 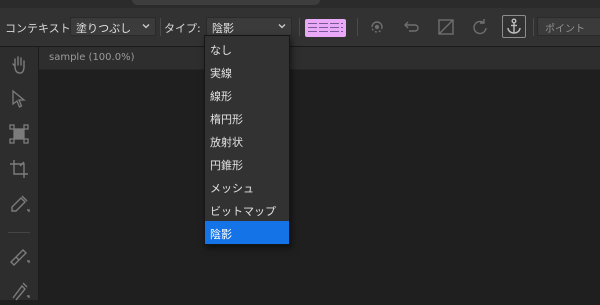 What do you see at coordinates (19, 204) in the screenshot?
I see `eyedropper-icon` at bounding box center [19, 204].